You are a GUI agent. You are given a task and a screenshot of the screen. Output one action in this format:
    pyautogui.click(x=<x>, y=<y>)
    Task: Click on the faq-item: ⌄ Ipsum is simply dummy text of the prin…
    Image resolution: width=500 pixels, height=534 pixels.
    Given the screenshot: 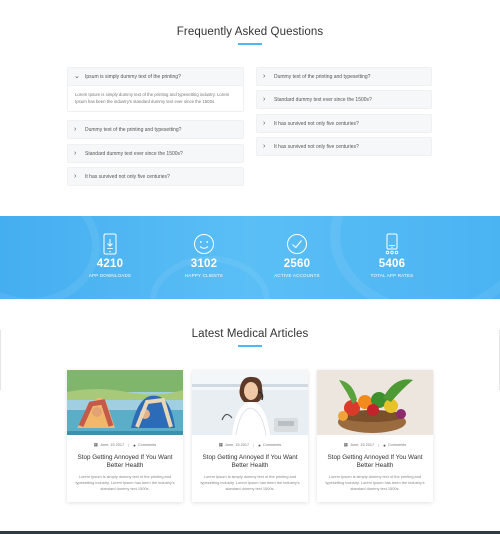 What is the action you would take?
    pyautogui.click(x=155, y=89)
    